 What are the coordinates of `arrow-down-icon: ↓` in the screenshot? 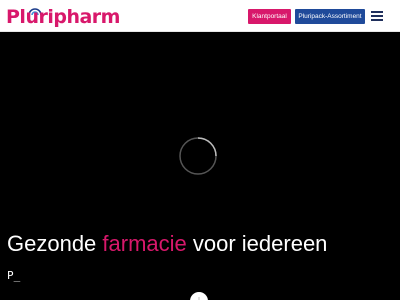 It's located at (199, 298).